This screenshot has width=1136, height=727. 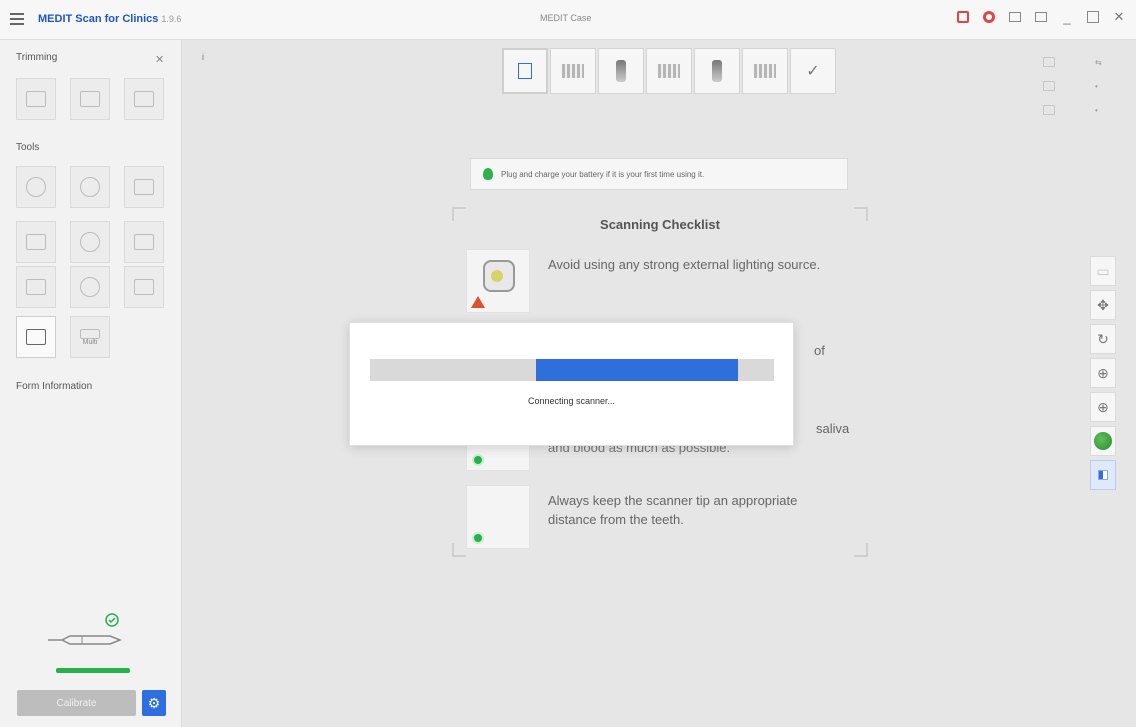 I want to click on tool-add, so click(x=36, y=287).